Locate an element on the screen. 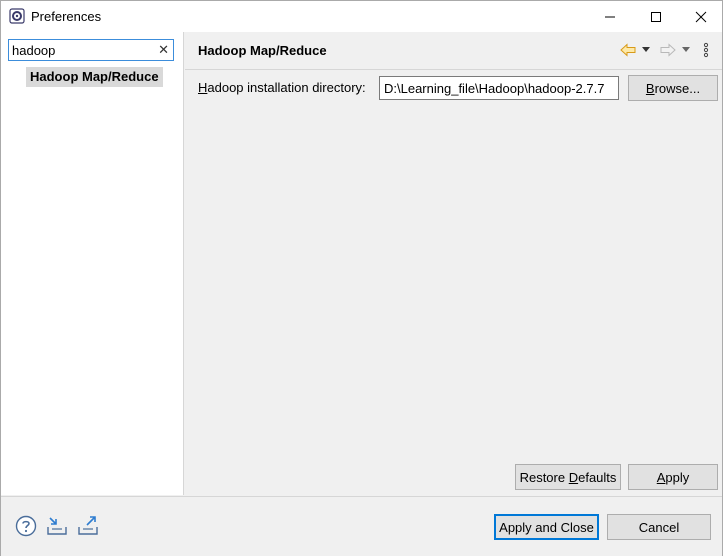 The image size is (723, 556). filter-input is located at coordinates (82, 50).